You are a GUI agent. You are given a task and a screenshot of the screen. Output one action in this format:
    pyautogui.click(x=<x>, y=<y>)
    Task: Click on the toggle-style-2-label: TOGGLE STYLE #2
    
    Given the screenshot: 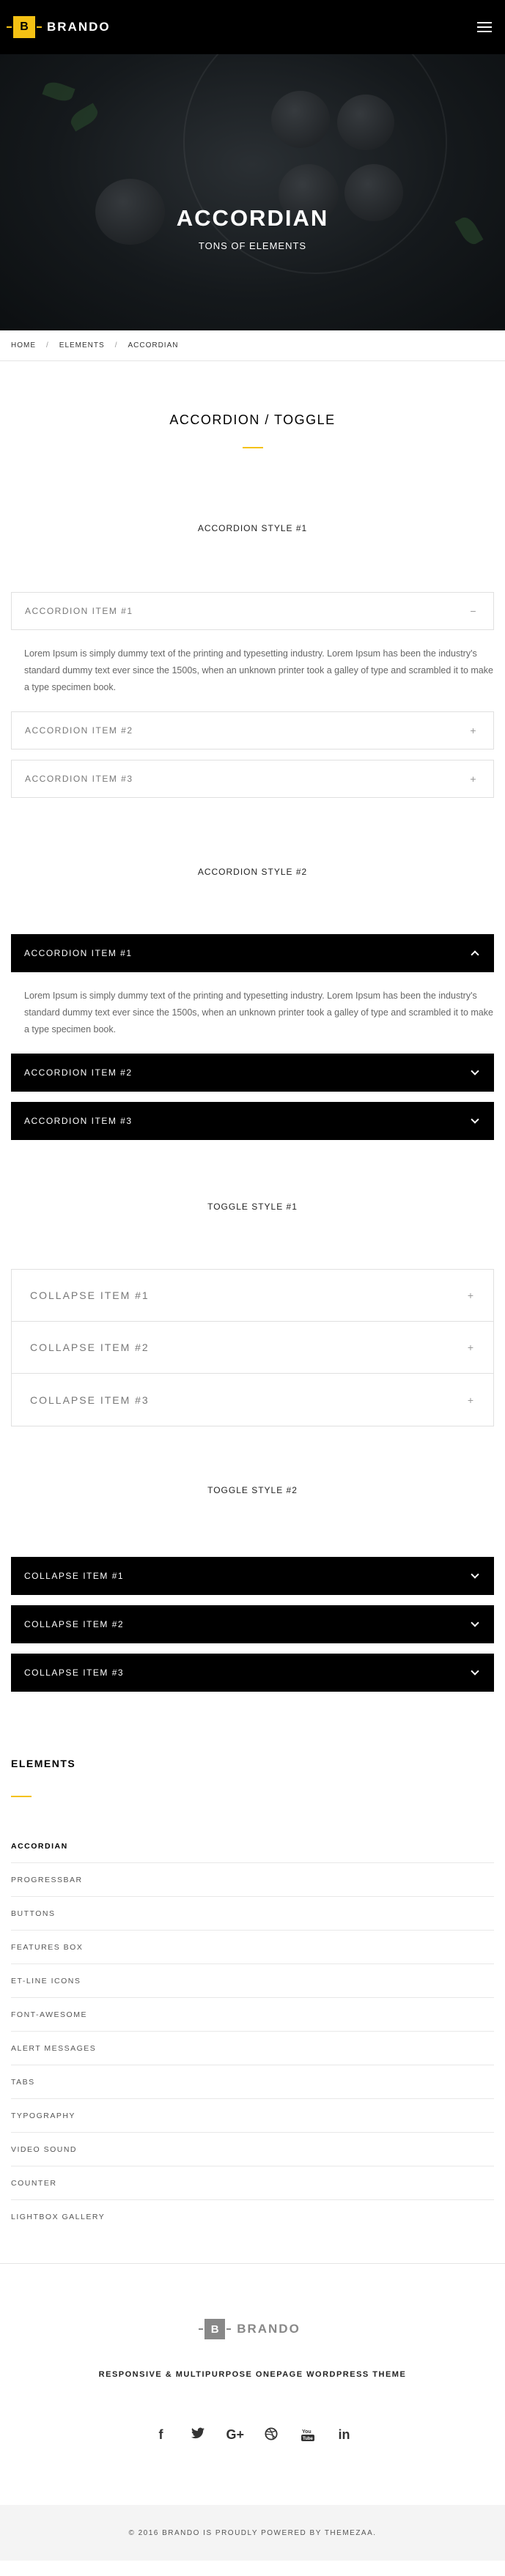 What is the action you would take?
    pyautogui.click(x=252, y=1490)
    